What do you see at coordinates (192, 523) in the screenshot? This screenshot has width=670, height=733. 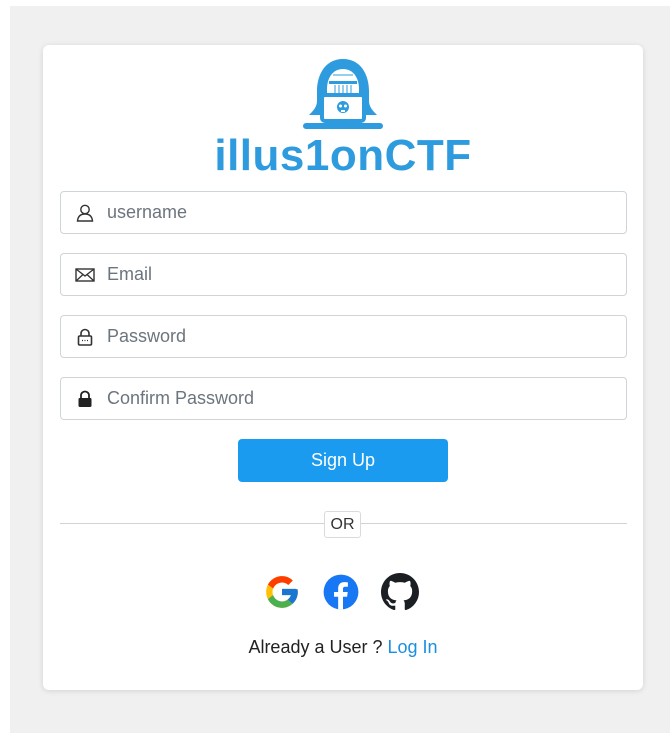 I see `divider-left` at bounding box center [192, 523].